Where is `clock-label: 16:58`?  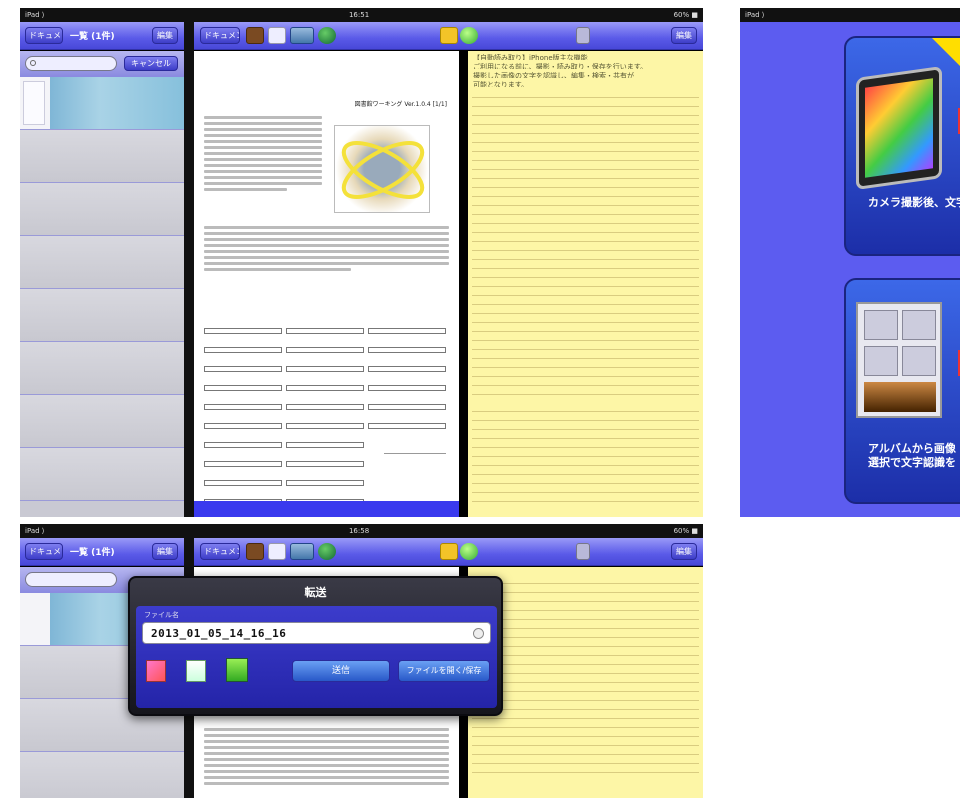 clock-label: 16:58 is located at coordinates (359, 531).